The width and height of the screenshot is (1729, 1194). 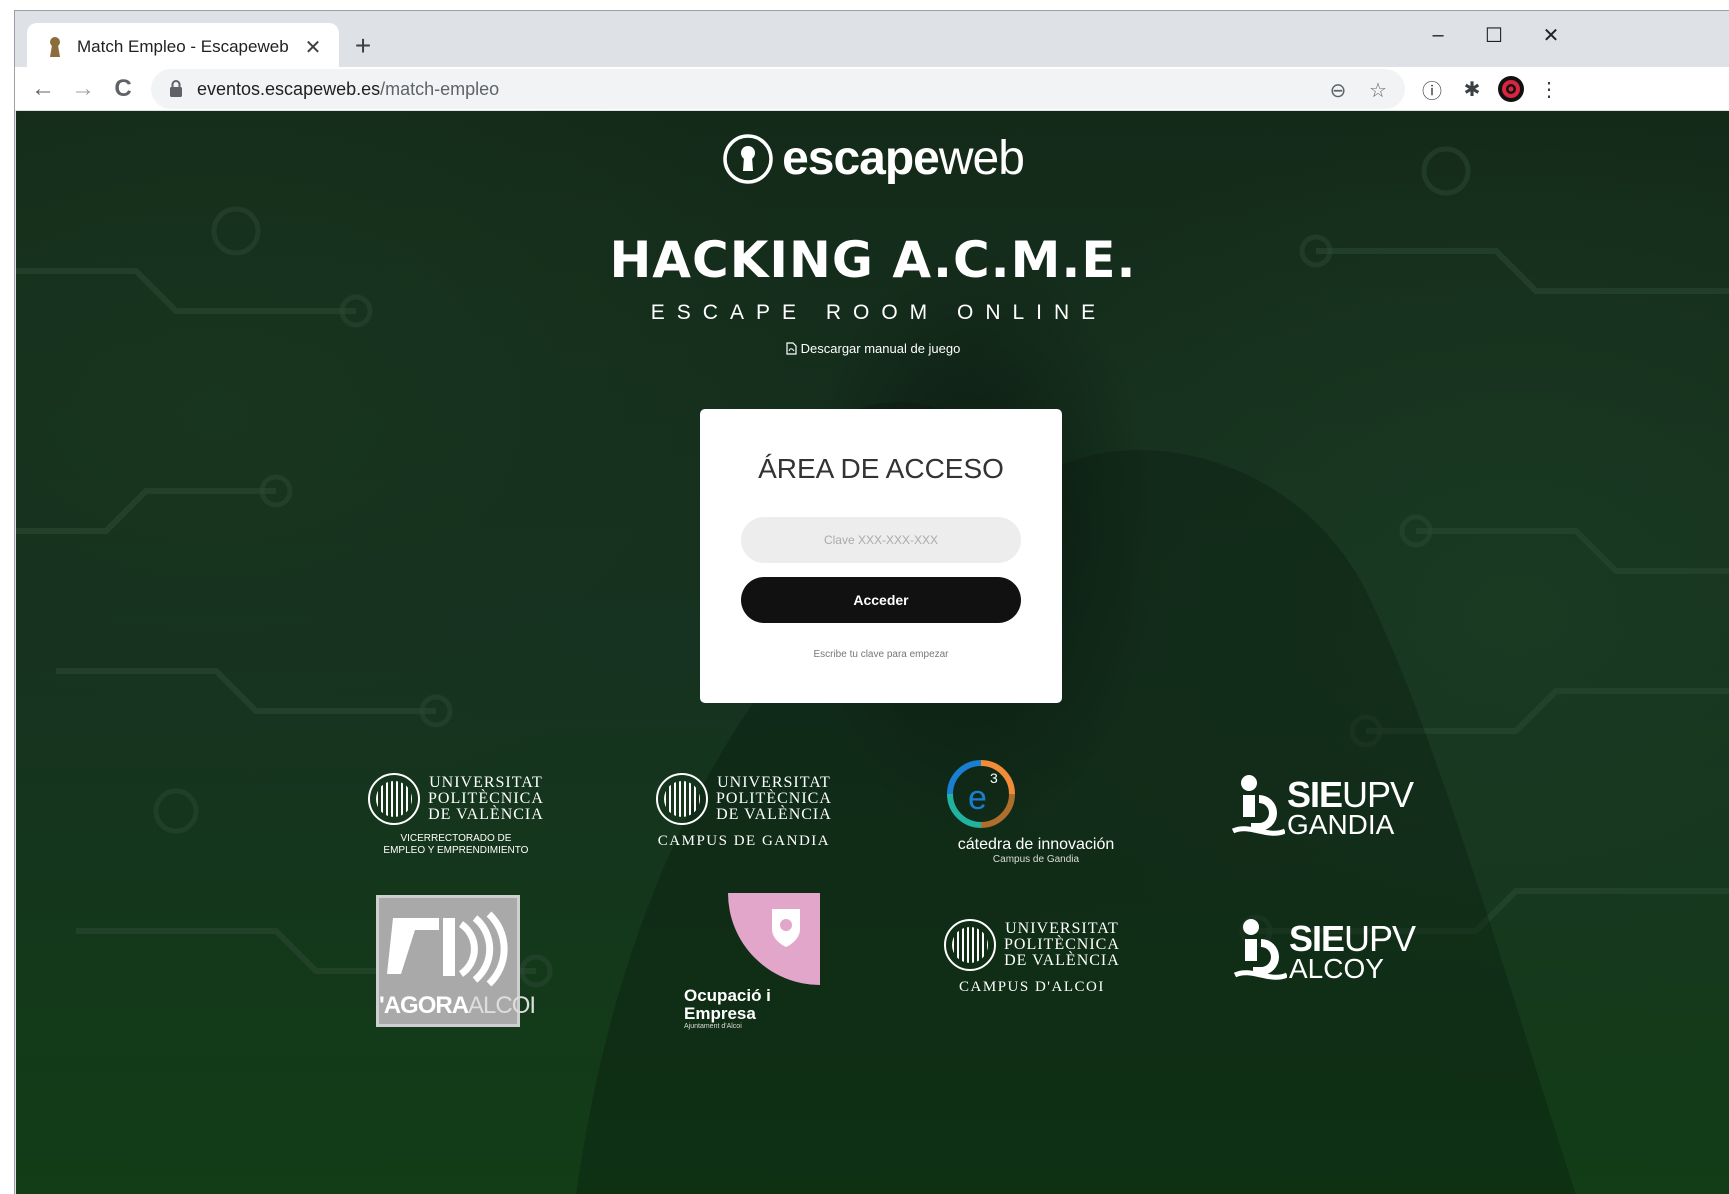 What do you see at coordinates (1511, 89) in the screenshot?
I see `profile-avatar-icon` at bounding box center [1511, 89].